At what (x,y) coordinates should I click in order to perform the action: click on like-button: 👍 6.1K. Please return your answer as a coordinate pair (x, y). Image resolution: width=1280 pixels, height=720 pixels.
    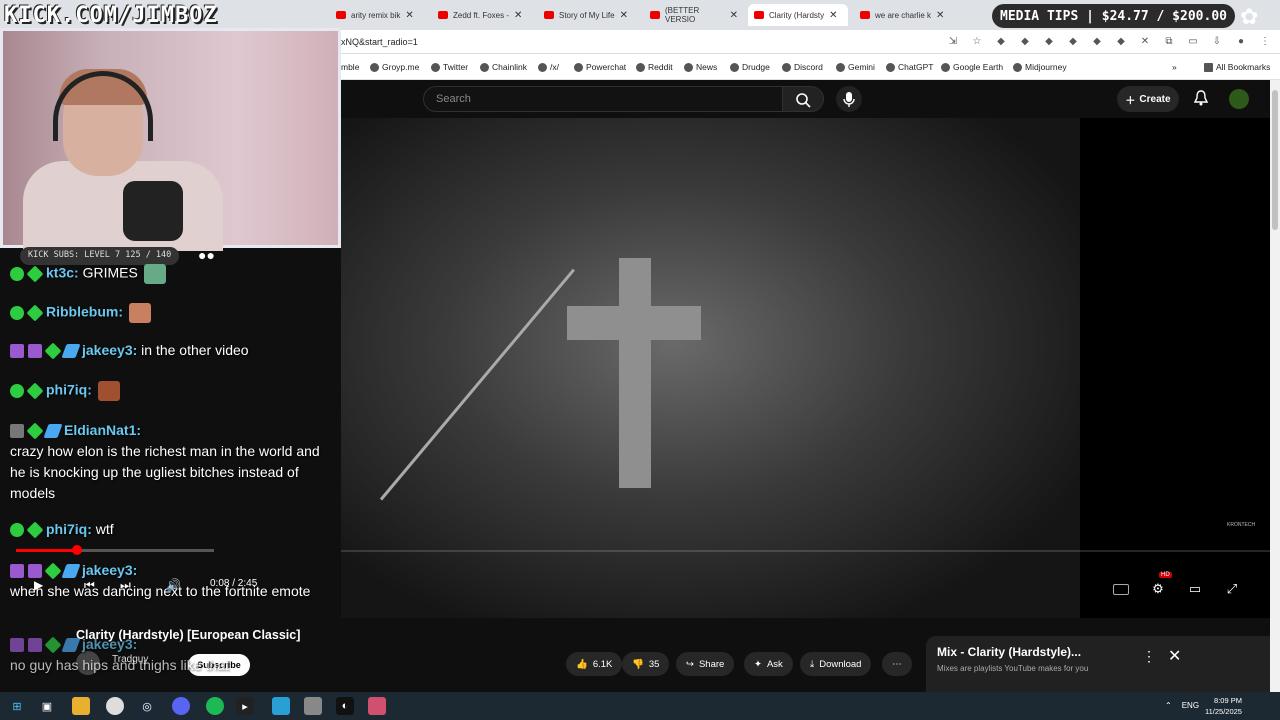
    Looking at the image, I should click on (594, 664).